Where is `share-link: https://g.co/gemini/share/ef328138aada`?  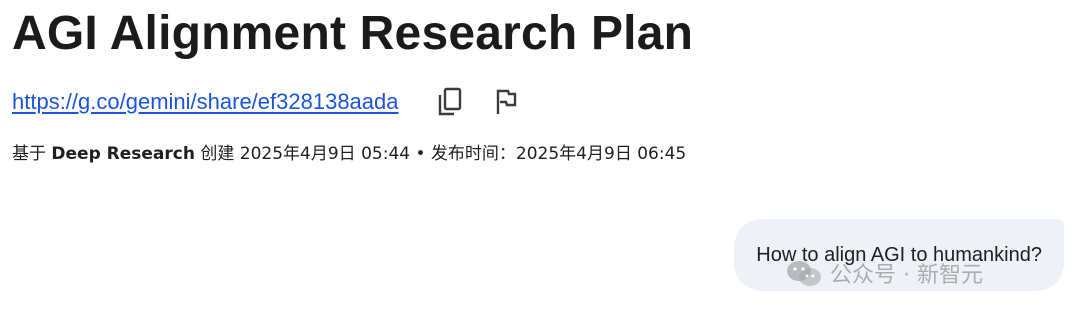
share-link: https://g.co/gemini/share/ef328138aada is located at coordinates (205, 102).